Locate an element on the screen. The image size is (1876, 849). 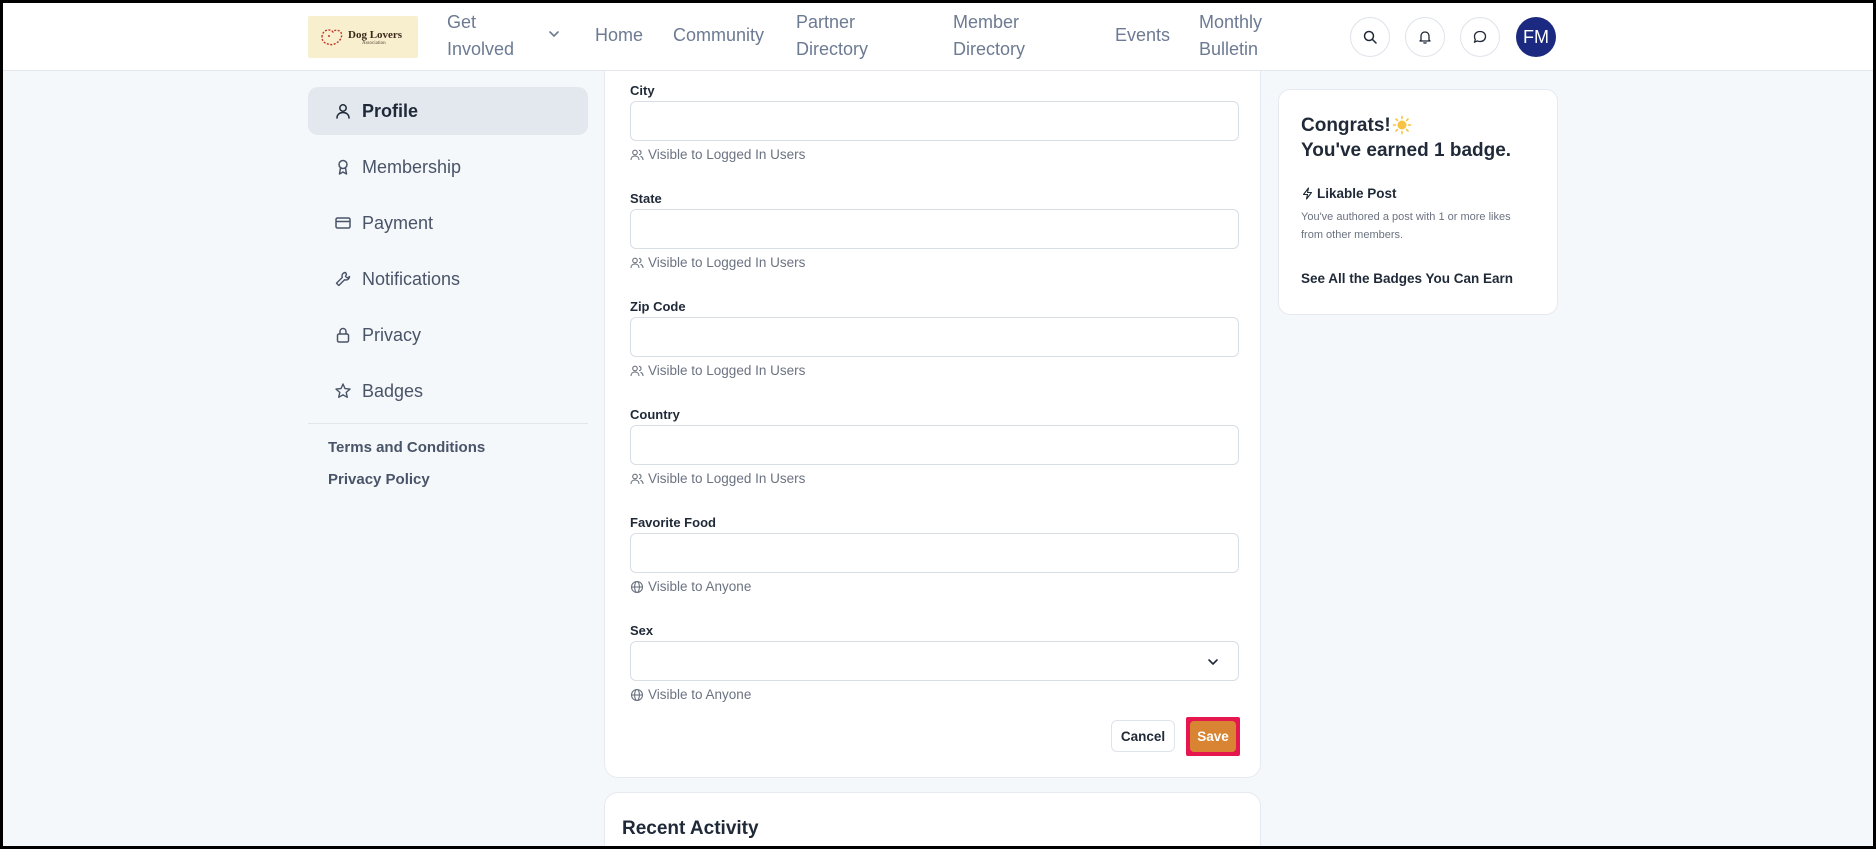
top-navbar: Dog Lovers Association is located at coordinates (938, 37).